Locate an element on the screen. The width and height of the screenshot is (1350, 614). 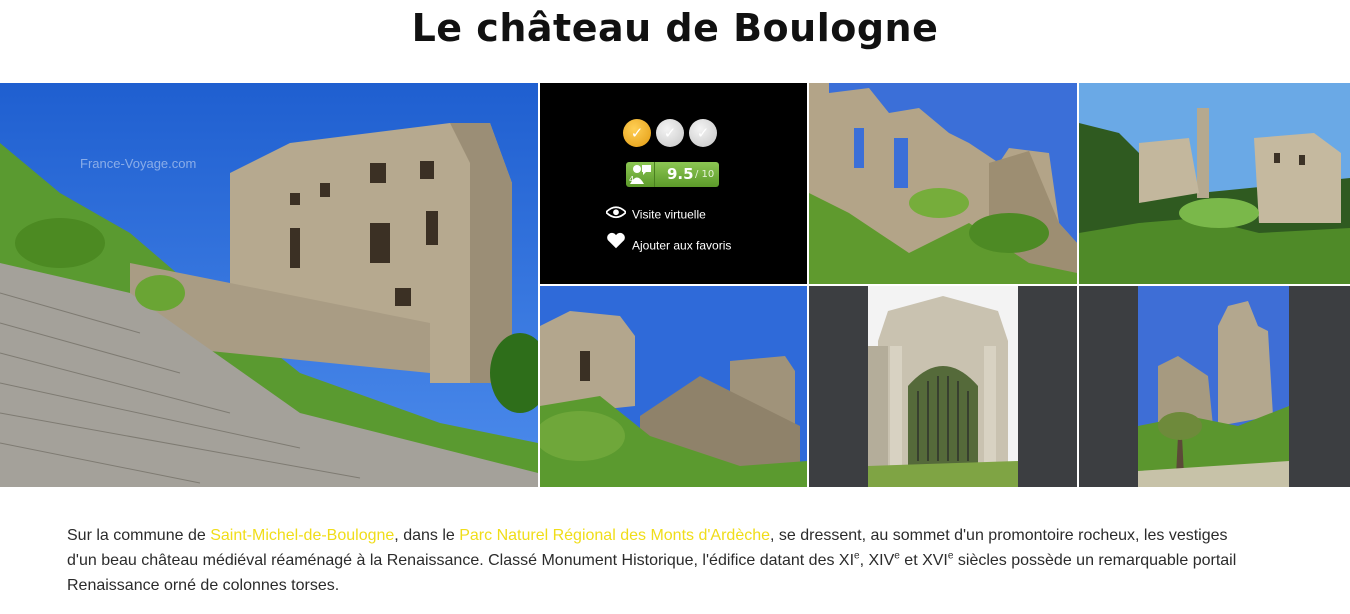
photo-castle-on-hill is located at coordinates (1214, 183).